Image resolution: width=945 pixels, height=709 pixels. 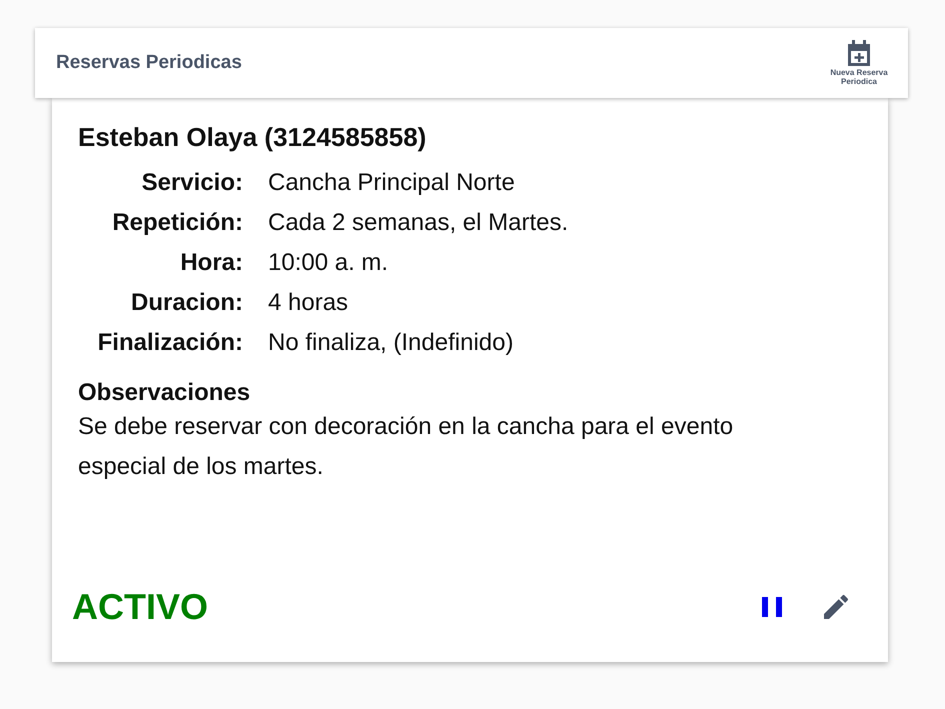 I want to click on notes-text: Se debe reservar con decoración en la cancha para el evento especial de los martes., so click(x=406, y=447).